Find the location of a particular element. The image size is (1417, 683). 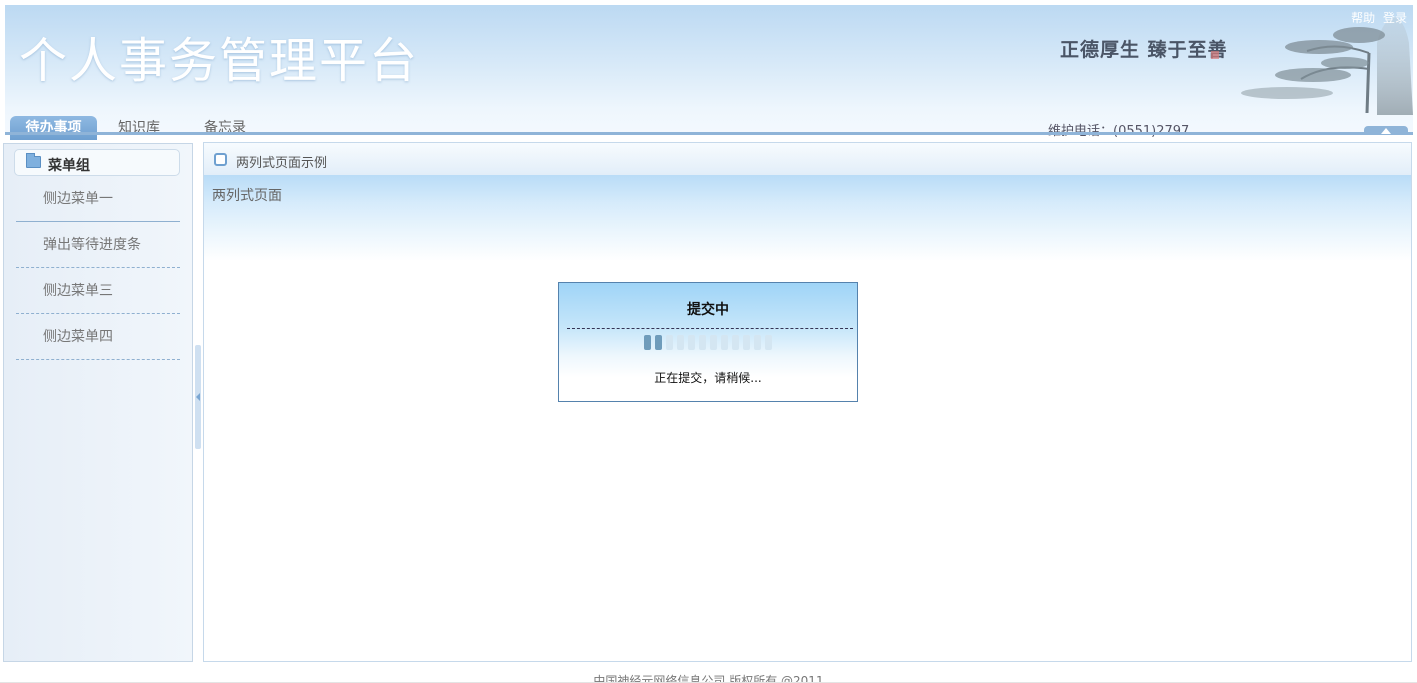

dialog-divider is located at coordinates (710, 328).